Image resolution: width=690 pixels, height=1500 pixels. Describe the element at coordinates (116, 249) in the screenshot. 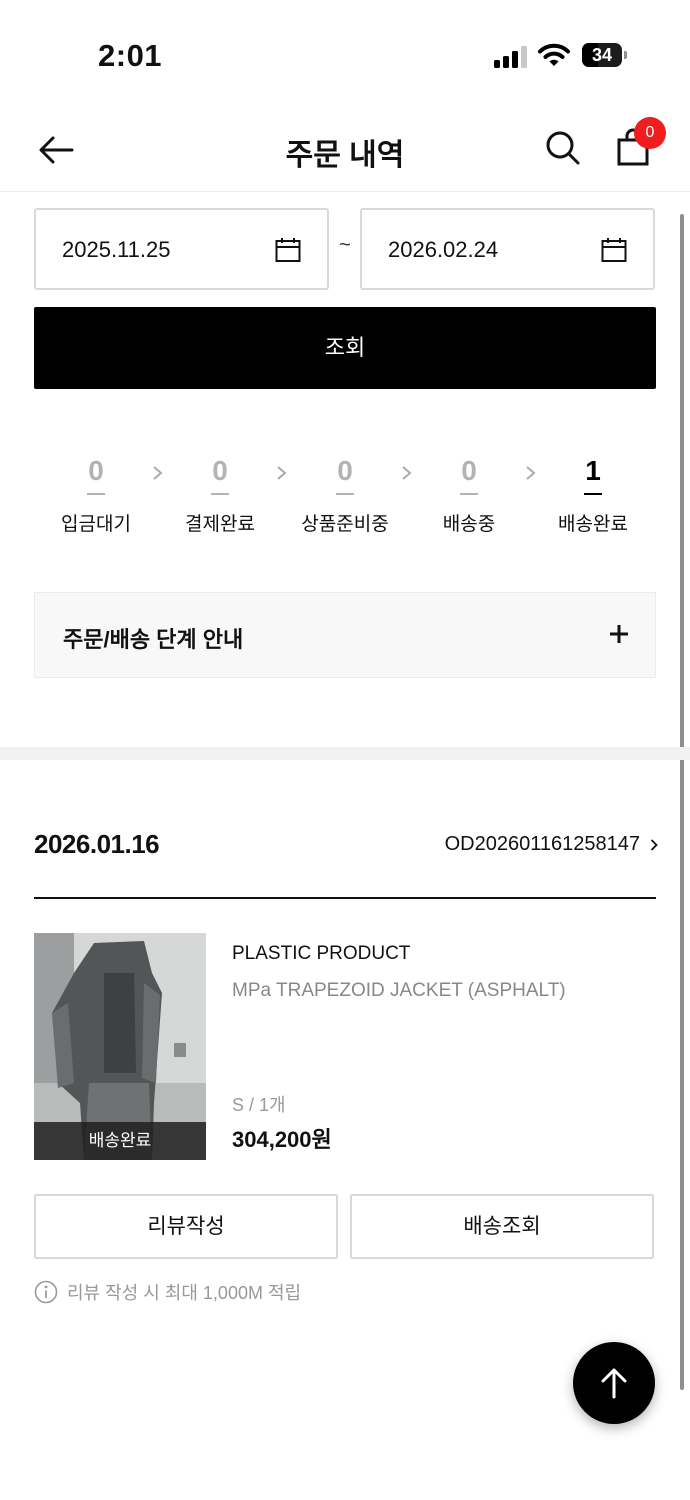

I see `start-date-value: 2025.11.25` at that location.